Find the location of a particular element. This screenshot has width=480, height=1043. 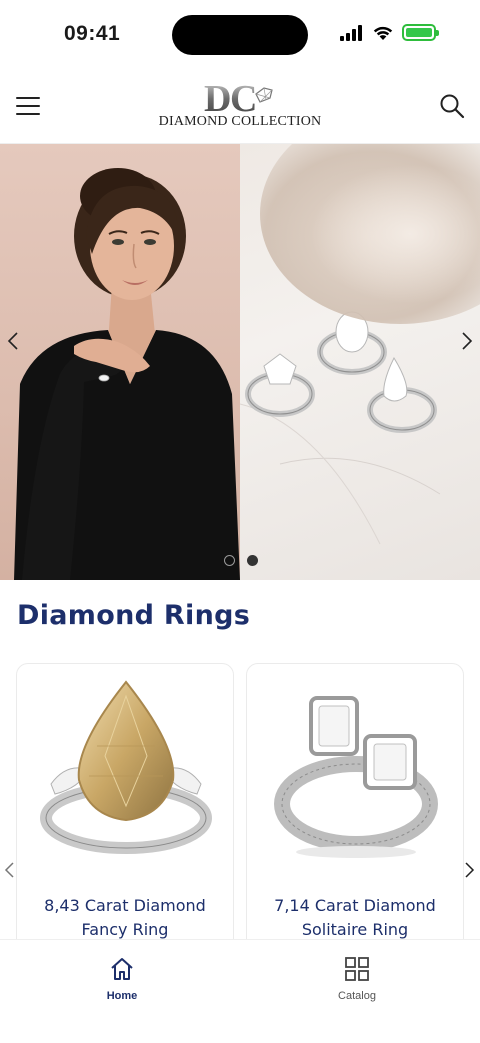

section-title: Diamond Rings is located at coordinates (134, 615).